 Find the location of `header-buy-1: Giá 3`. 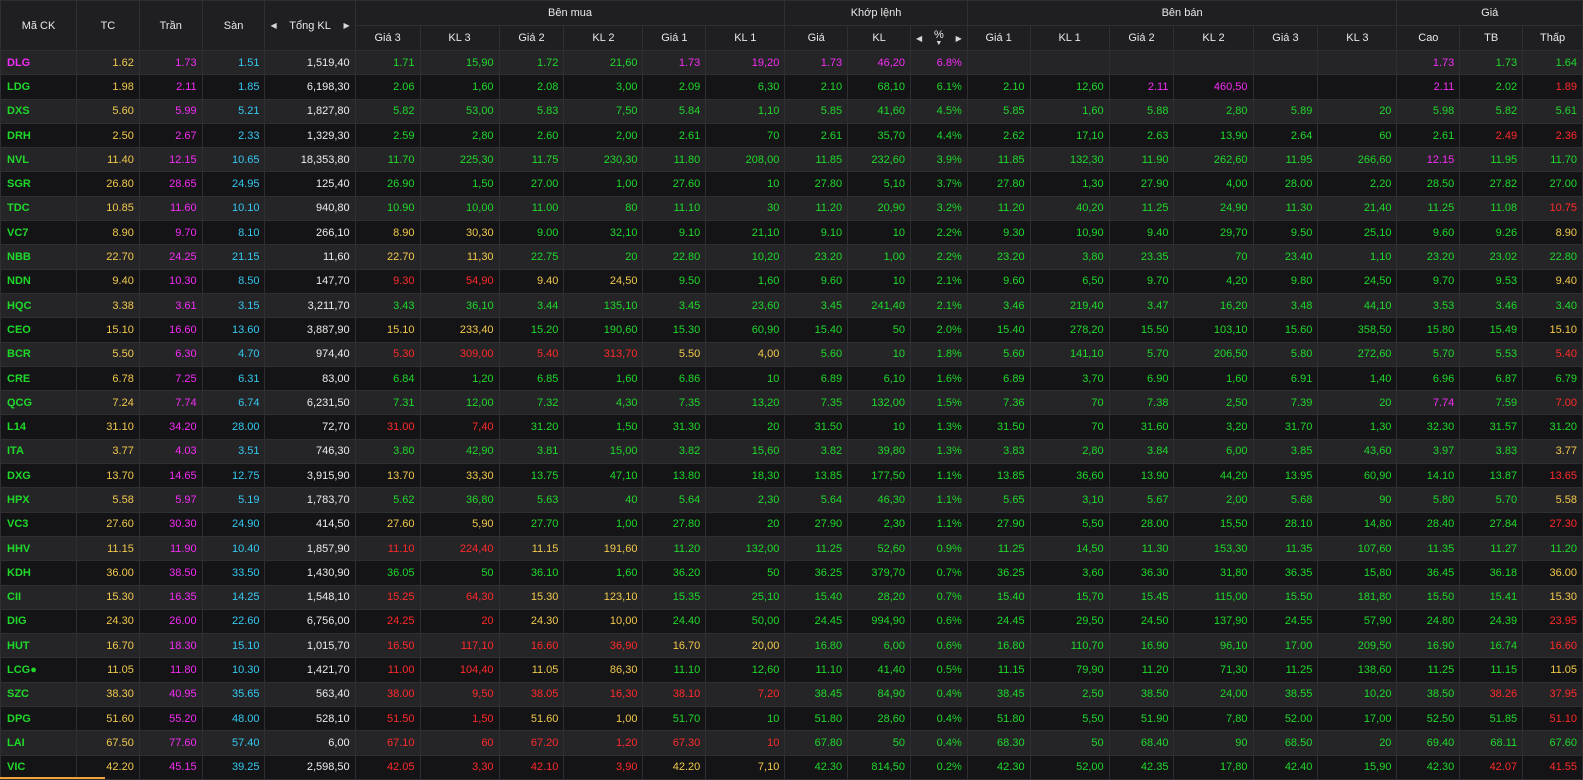

header-buy-1: Giá 3 is located at coordinates (387, 38).